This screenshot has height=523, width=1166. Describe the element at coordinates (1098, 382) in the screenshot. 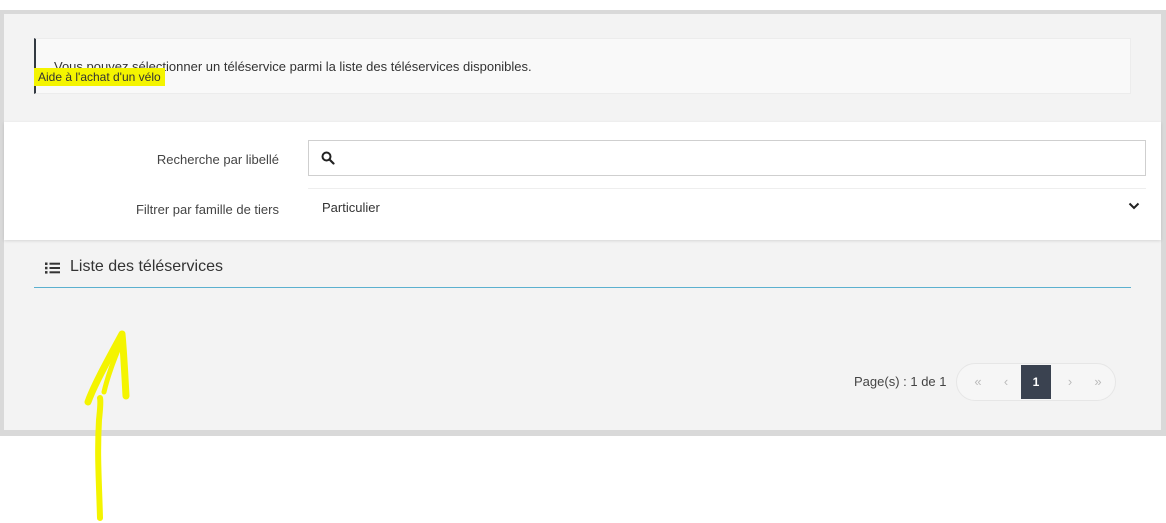

I see `last-page-button: »` at that location.